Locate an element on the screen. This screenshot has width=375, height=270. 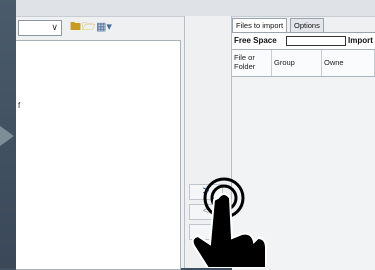
folder-up-icon: 🖿 is located at coordinates (75, 27).